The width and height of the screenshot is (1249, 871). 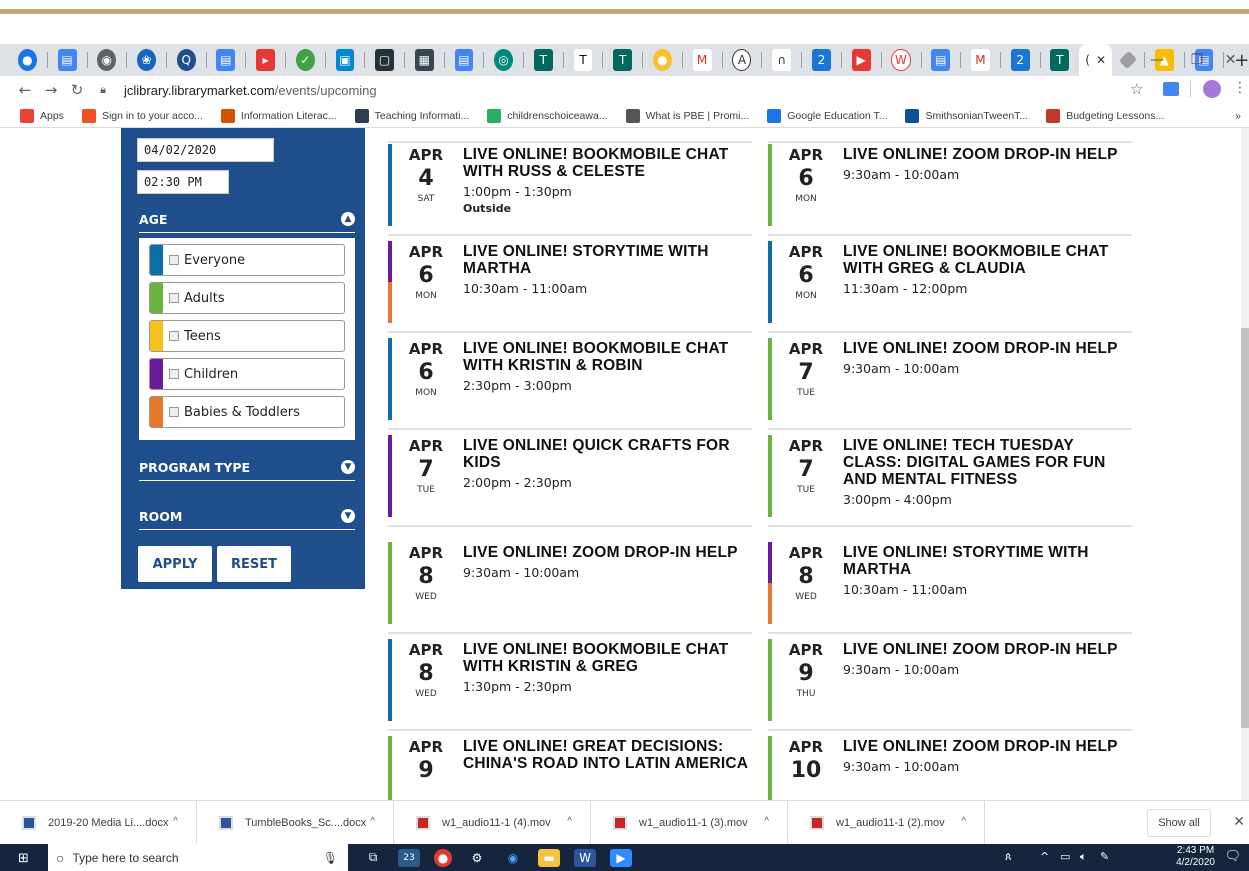 I want to click on age-option-everyone: Everyone, so click(x=247, y=260).